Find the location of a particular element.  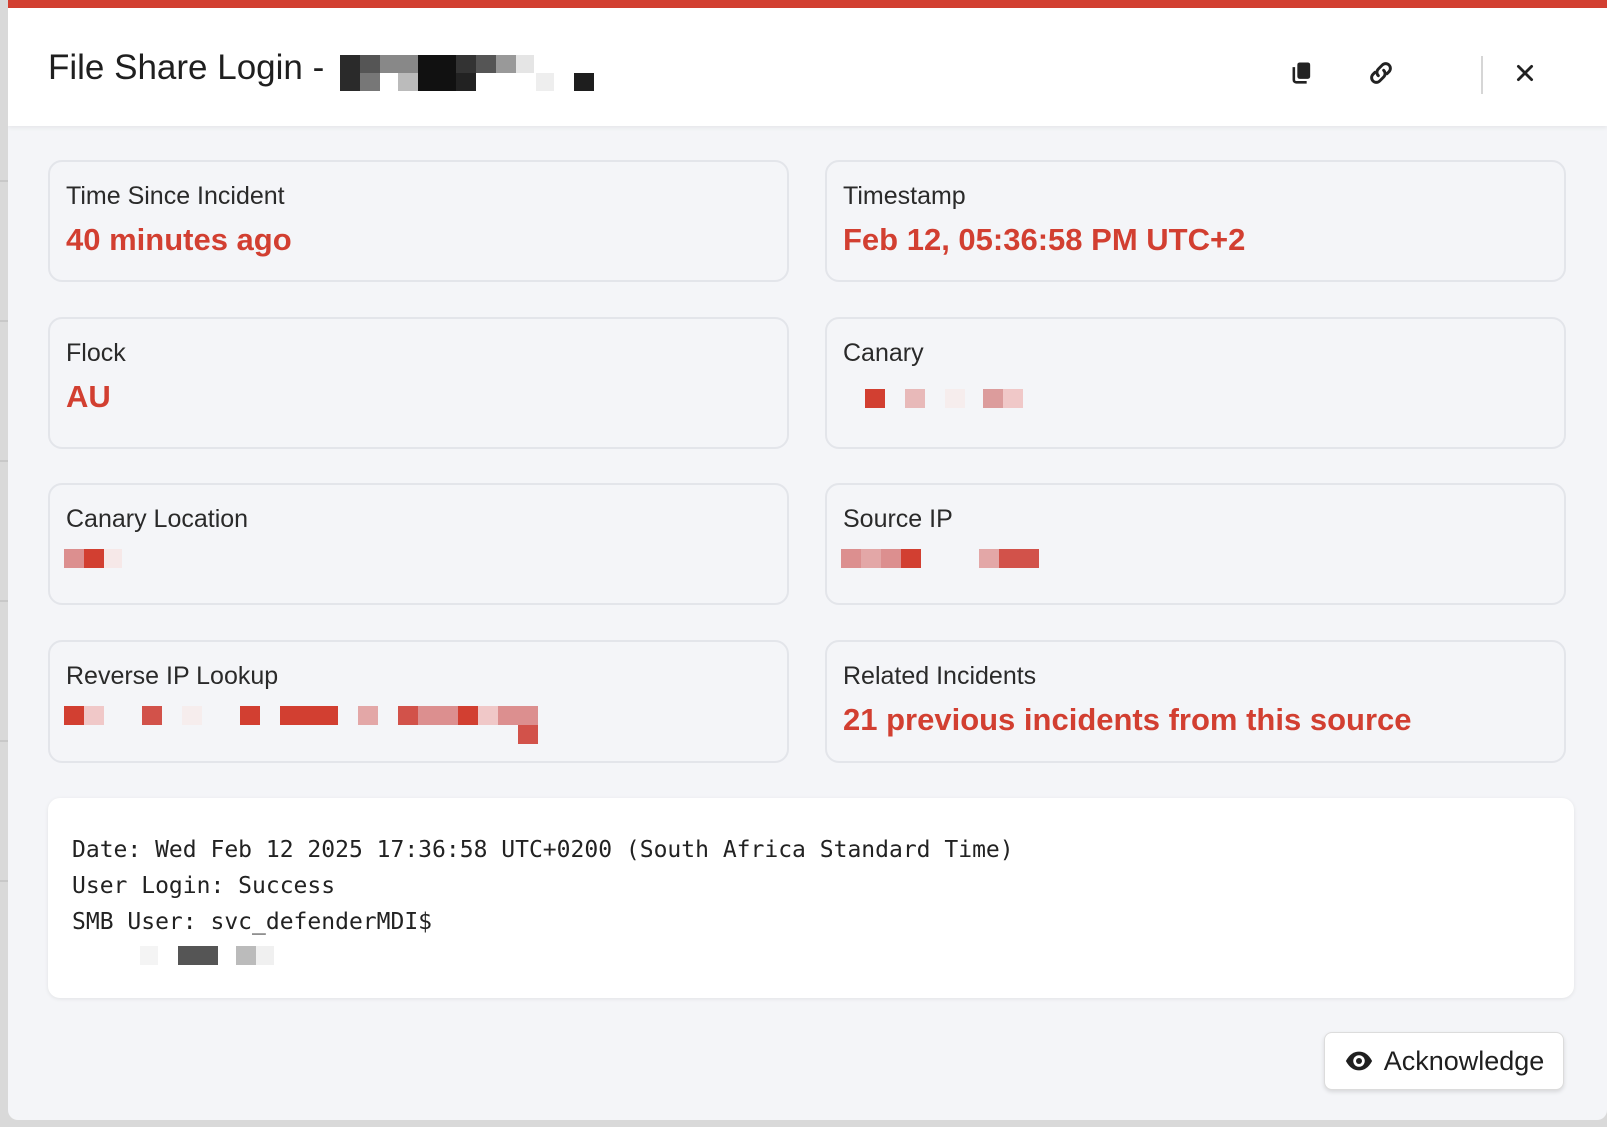

card-label: Canary Location is located at coordinates (157, 519).